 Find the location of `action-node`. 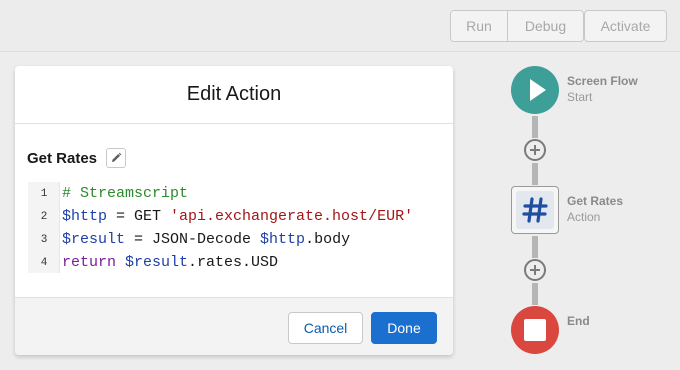

action-node is located at coordinates (535, 210).